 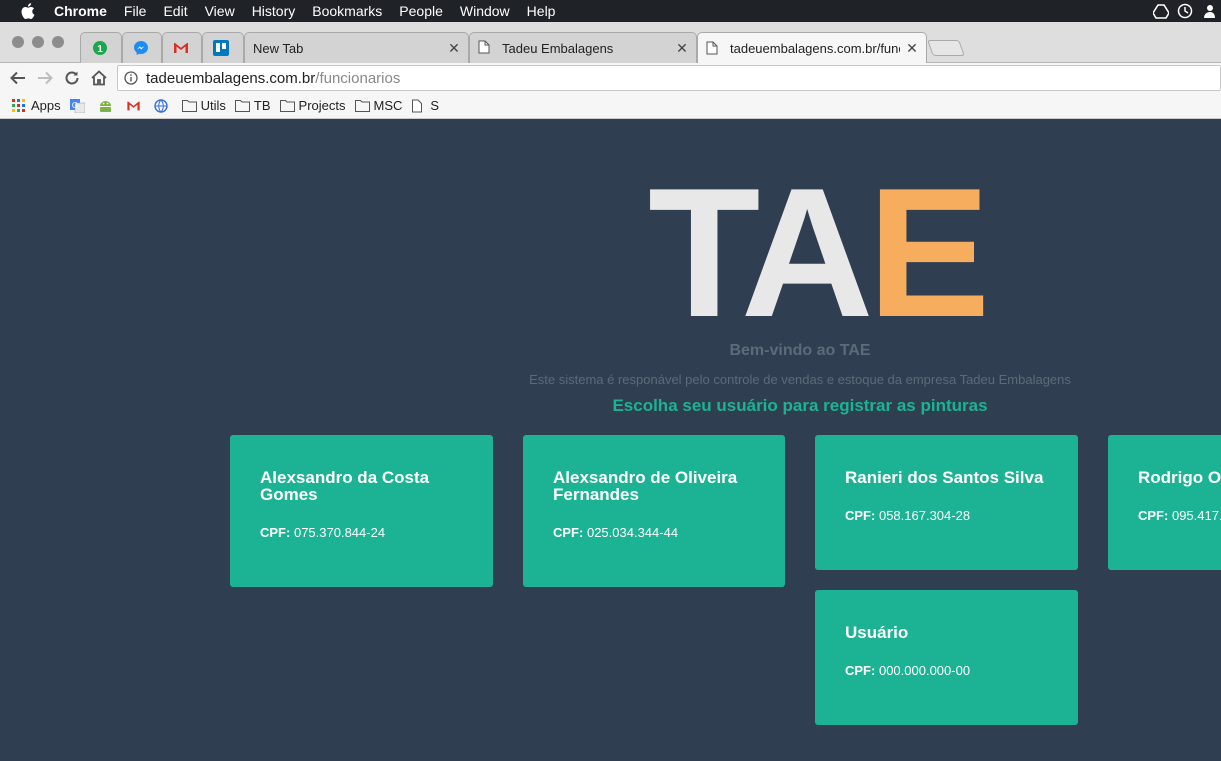 I want to click on url-path: /funcionarios, so click(x=358, y=78).